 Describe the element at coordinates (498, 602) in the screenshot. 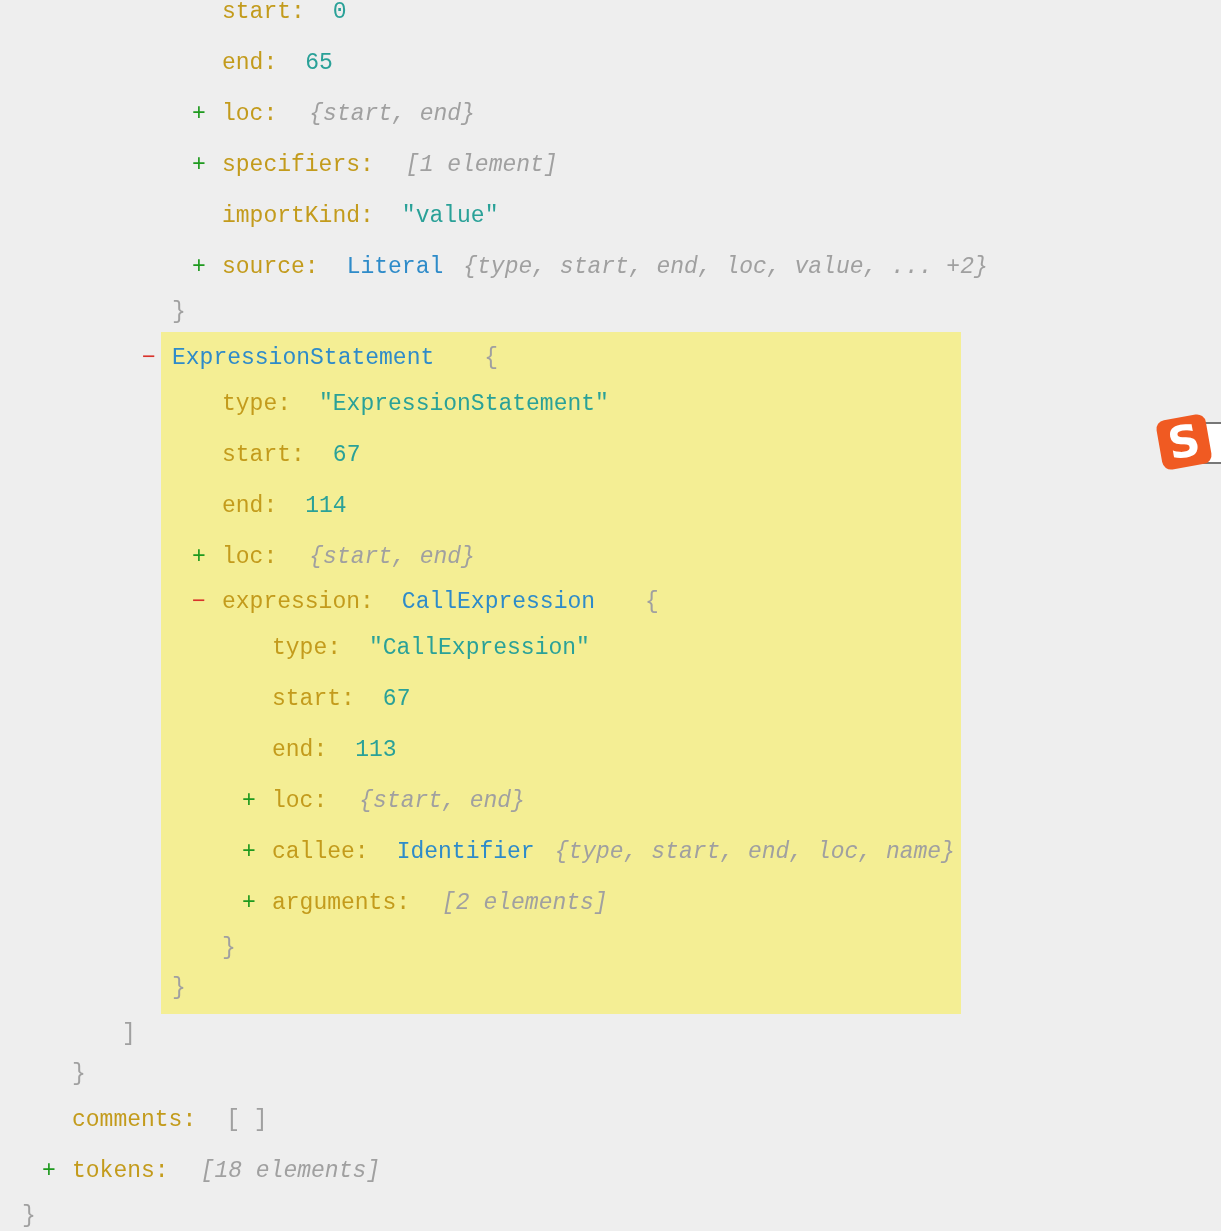

I see `node-type: CallExpression` at that location.